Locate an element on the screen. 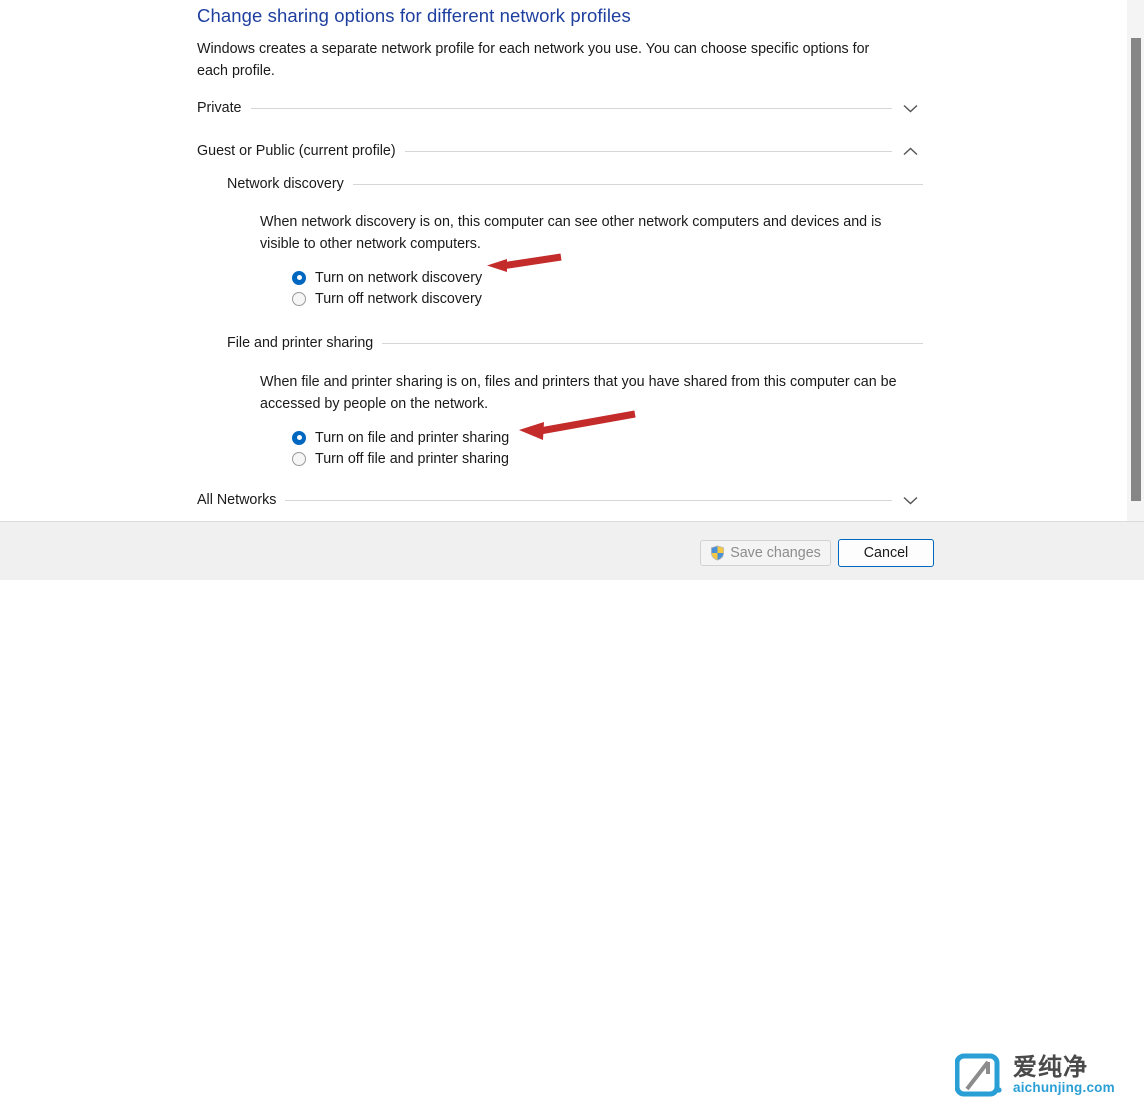  watermark-logo-icon is located at coordinates (979, 1075).